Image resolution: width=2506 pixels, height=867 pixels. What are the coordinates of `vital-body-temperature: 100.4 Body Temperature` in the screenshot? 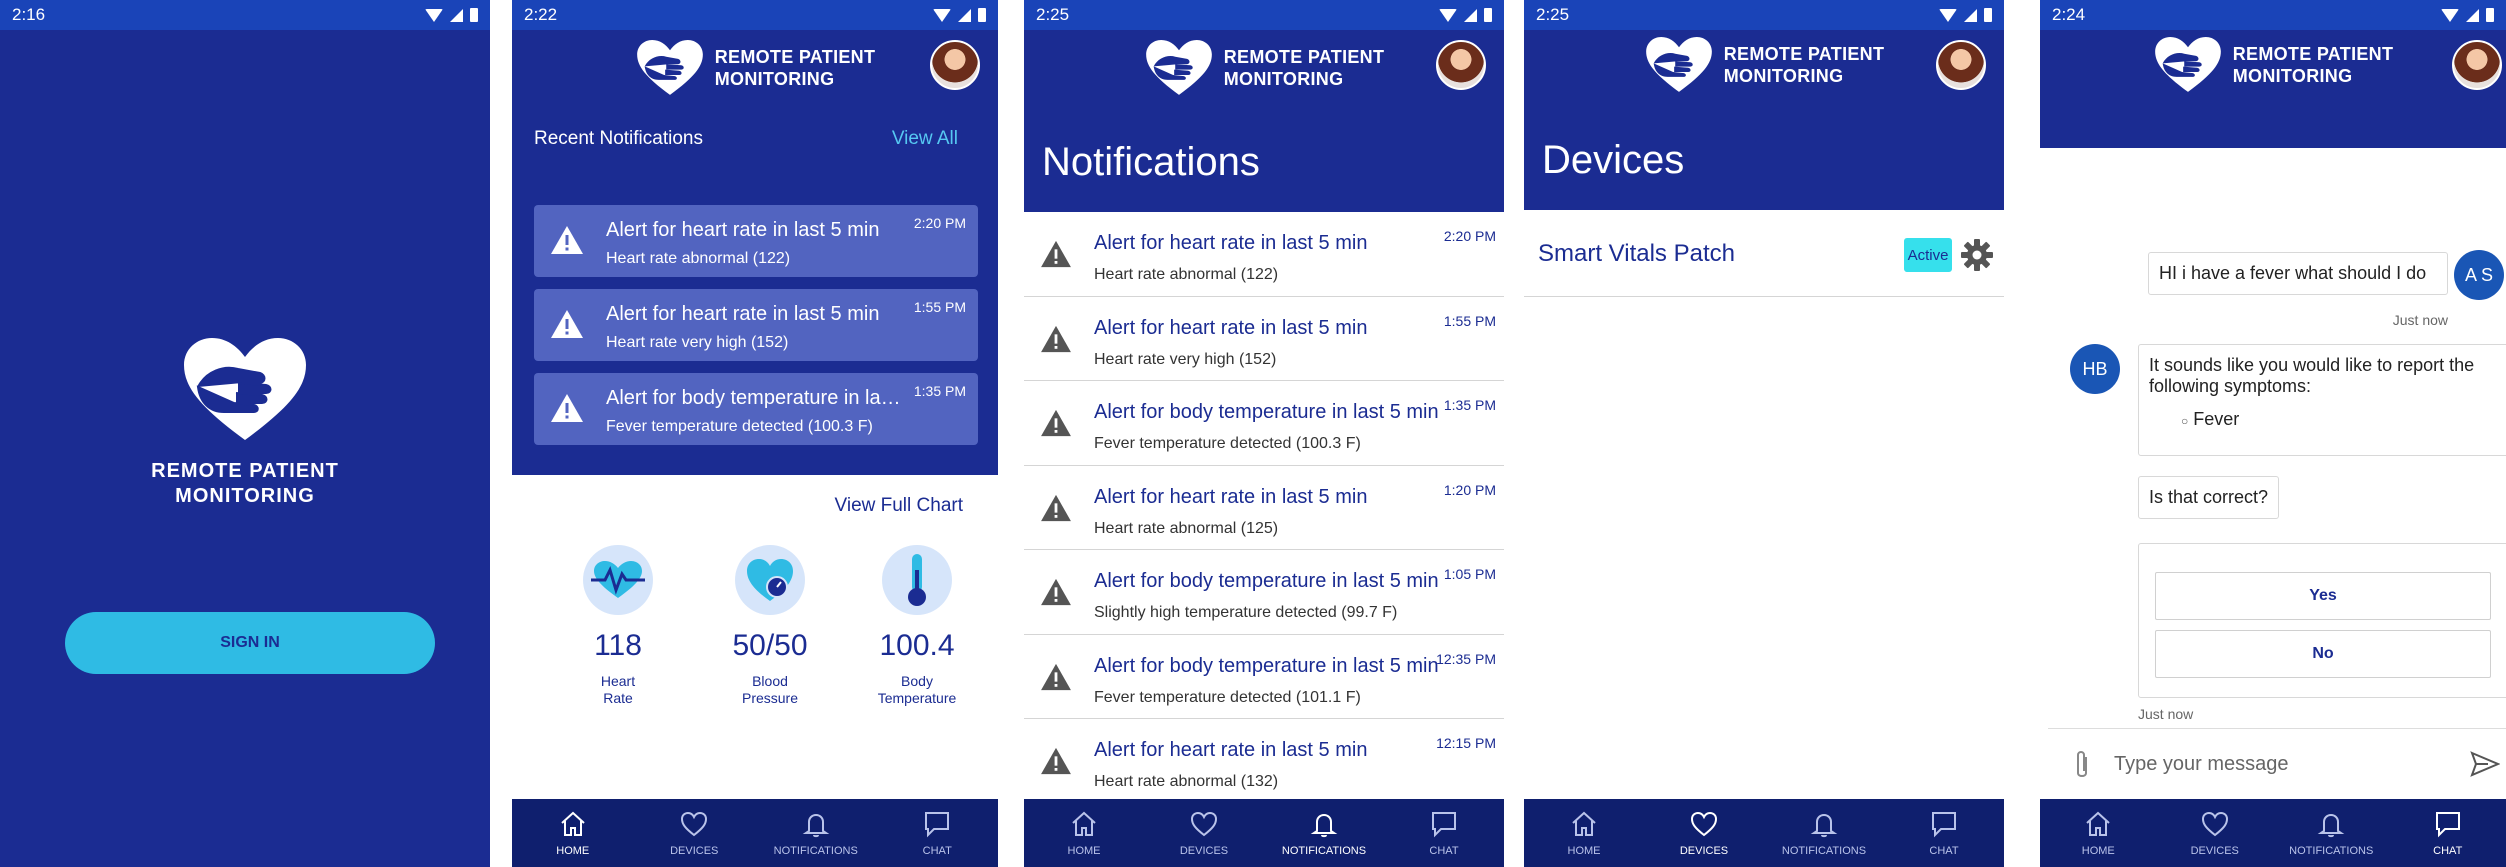 It's located at (917, 626).